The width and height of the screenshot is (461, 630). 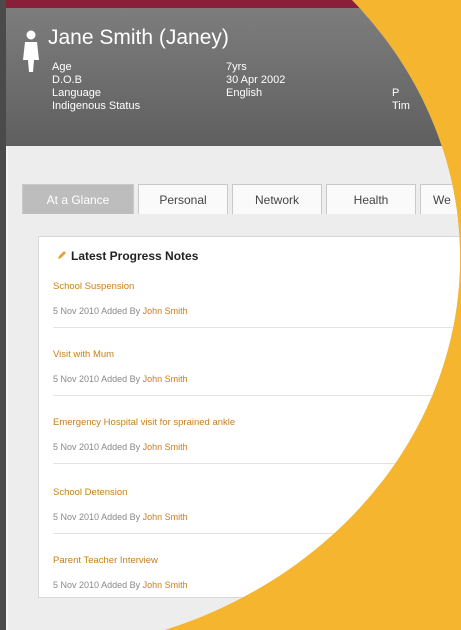 I want to click on tab-personal: Personal, so click(x=183, y=199).